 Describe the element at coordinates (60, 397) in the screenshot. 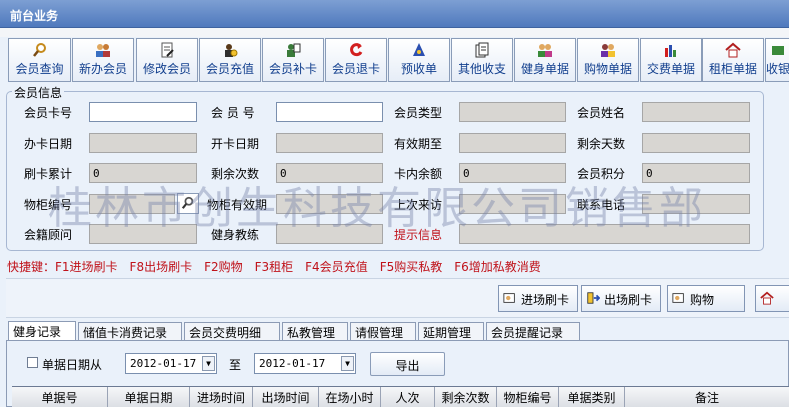

I see `column-header: 单据号` at that location.